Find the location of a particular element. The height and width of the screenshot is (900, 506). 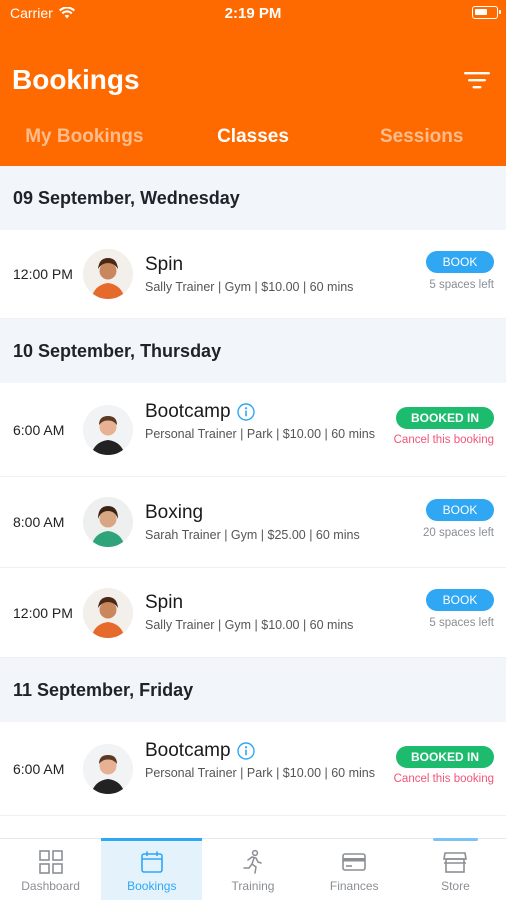

day-header: 11 September, Friday is located at coordinates (253, 690).